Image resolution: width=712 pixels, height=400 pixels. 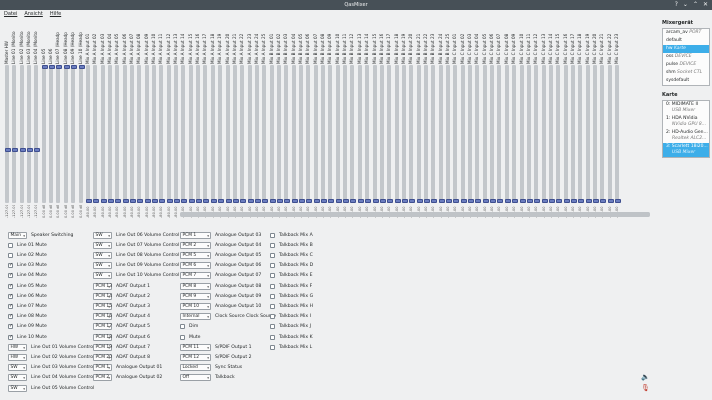 I want to click on select: PCM 17 ▾, so click(x=102, y=327).